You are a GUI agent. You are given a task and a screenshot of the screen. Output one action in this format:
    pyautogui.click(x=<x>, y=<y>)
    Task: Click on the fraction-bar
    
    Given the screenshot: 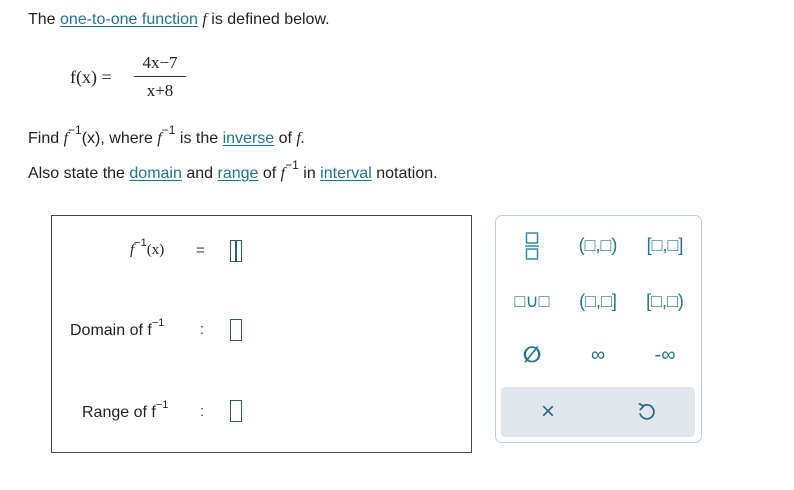 What is the action you would take?
    pyautogui.click(x=160, y=76)
    